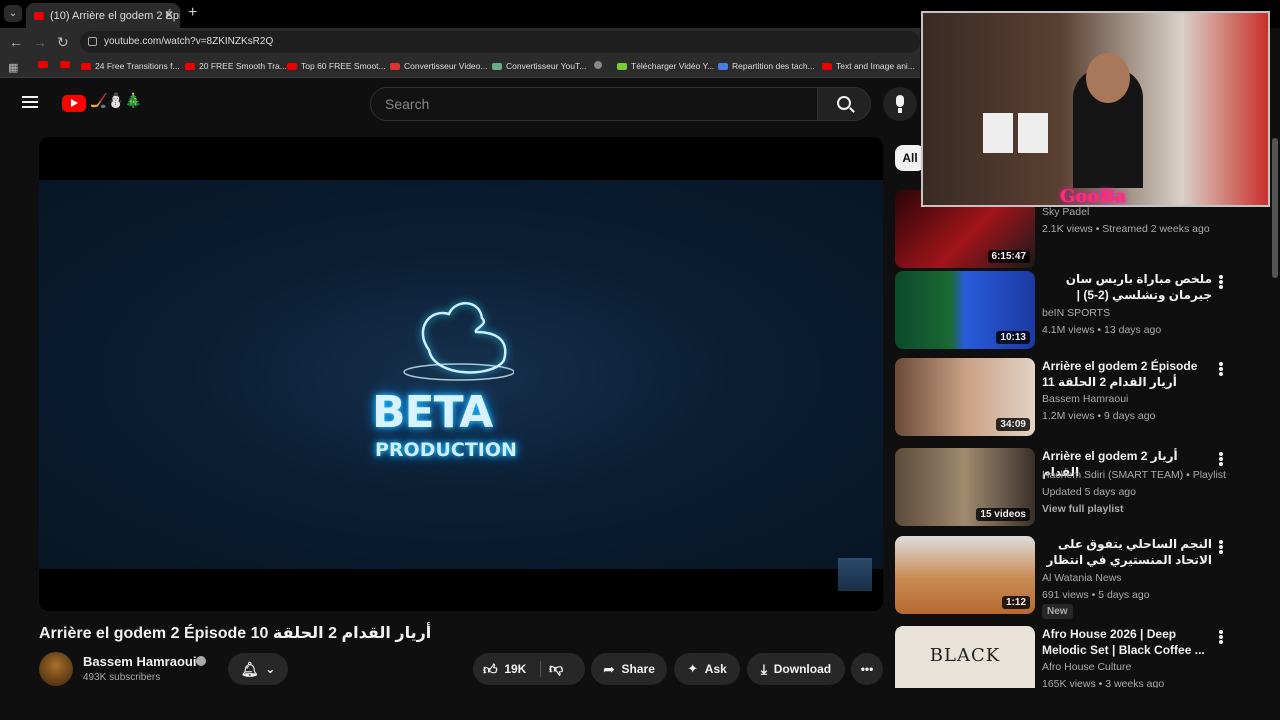  Describe the element at coordinates (965, 397) in the screenshot. I see `video-thumbnail: 34:09` at that location.